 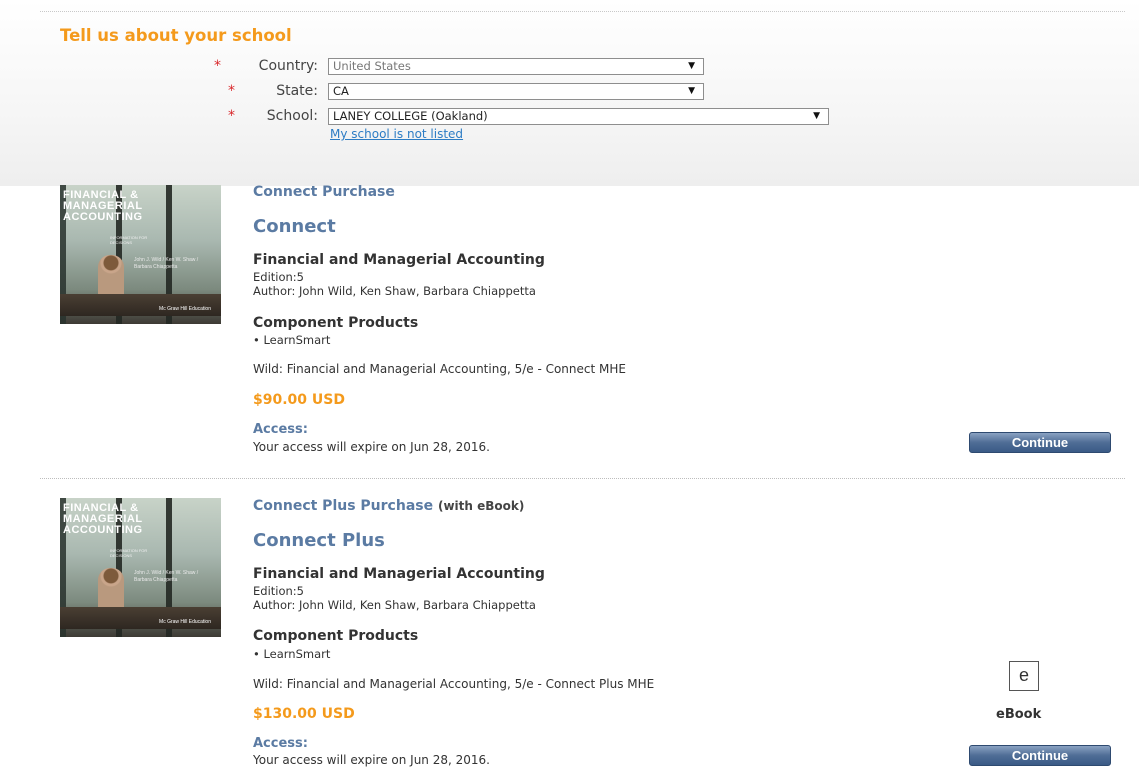 I want to click on country-row: * Country: United States ▼, so click(x=360, y=67).